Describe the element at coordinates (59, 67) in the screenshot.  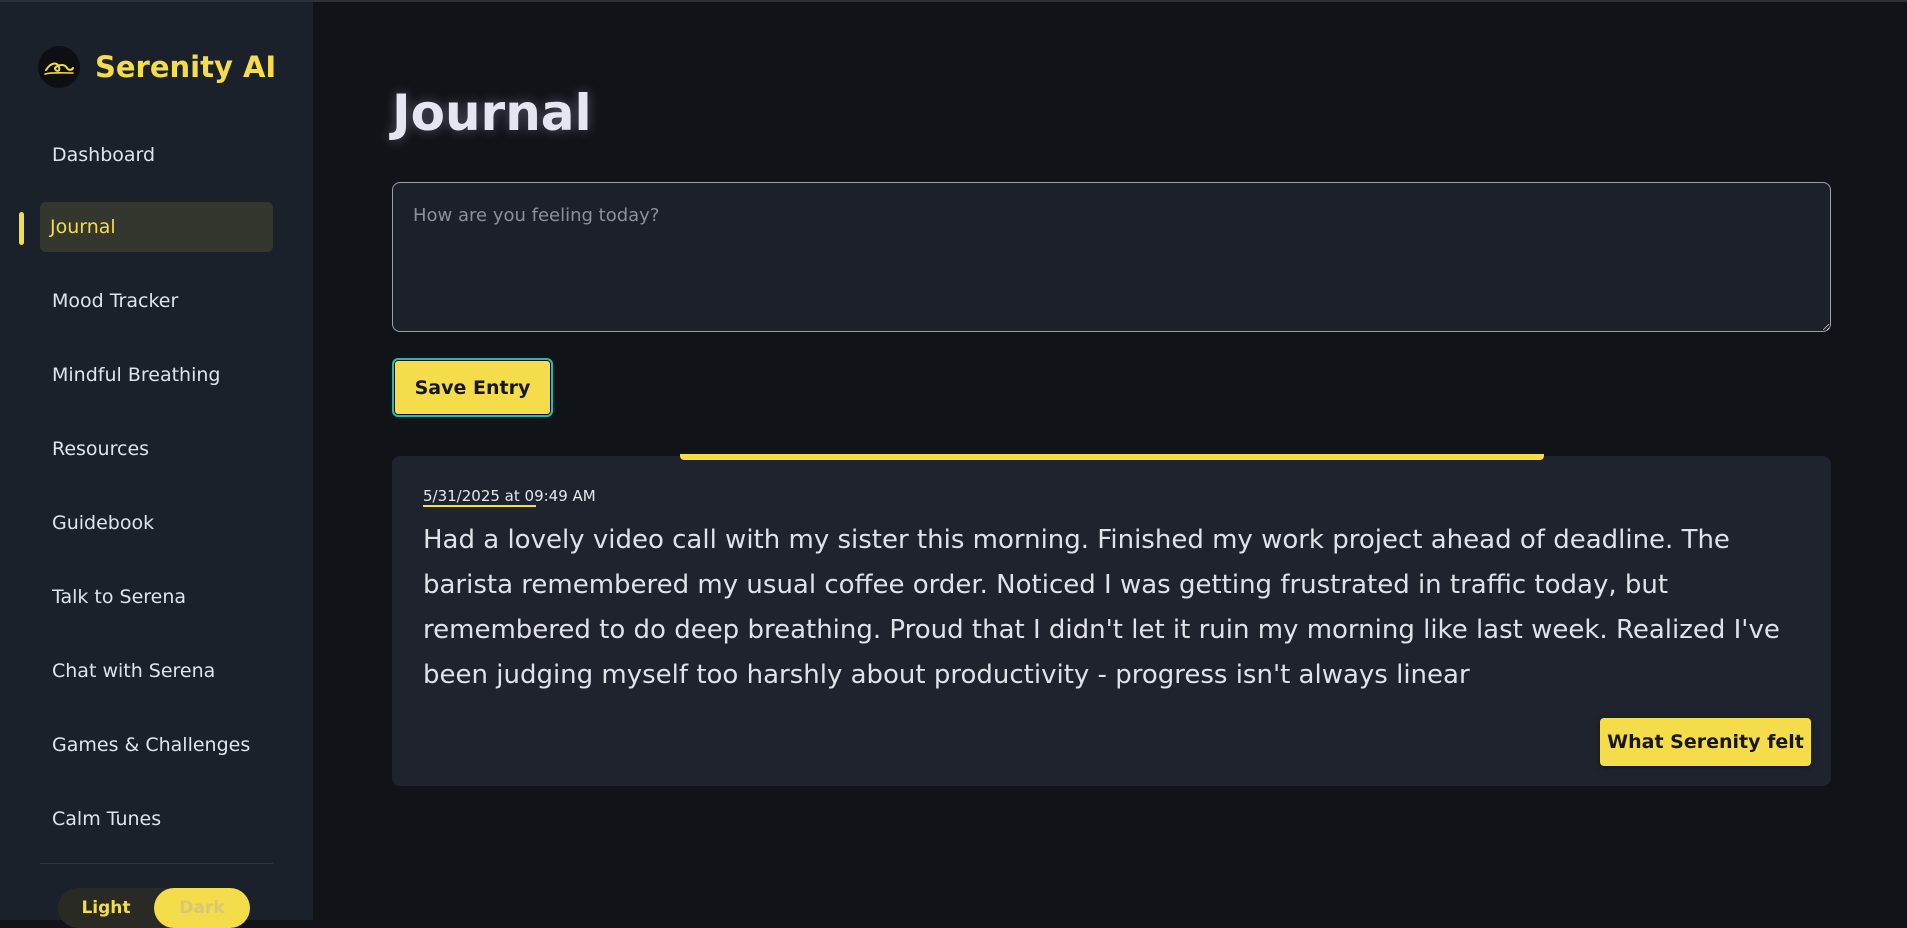
I see `wave-icon` at that location.